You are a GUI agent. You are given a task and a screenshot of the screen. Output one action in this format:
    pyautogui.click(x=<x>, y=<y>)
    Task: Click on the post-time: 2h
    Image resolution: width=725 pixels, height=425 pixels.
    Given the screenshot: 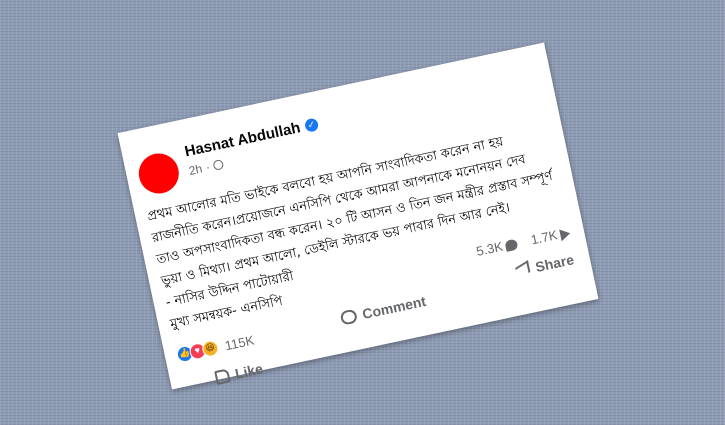 What is the action you would take?
    pyautogui.click(x=196, y=170)
    